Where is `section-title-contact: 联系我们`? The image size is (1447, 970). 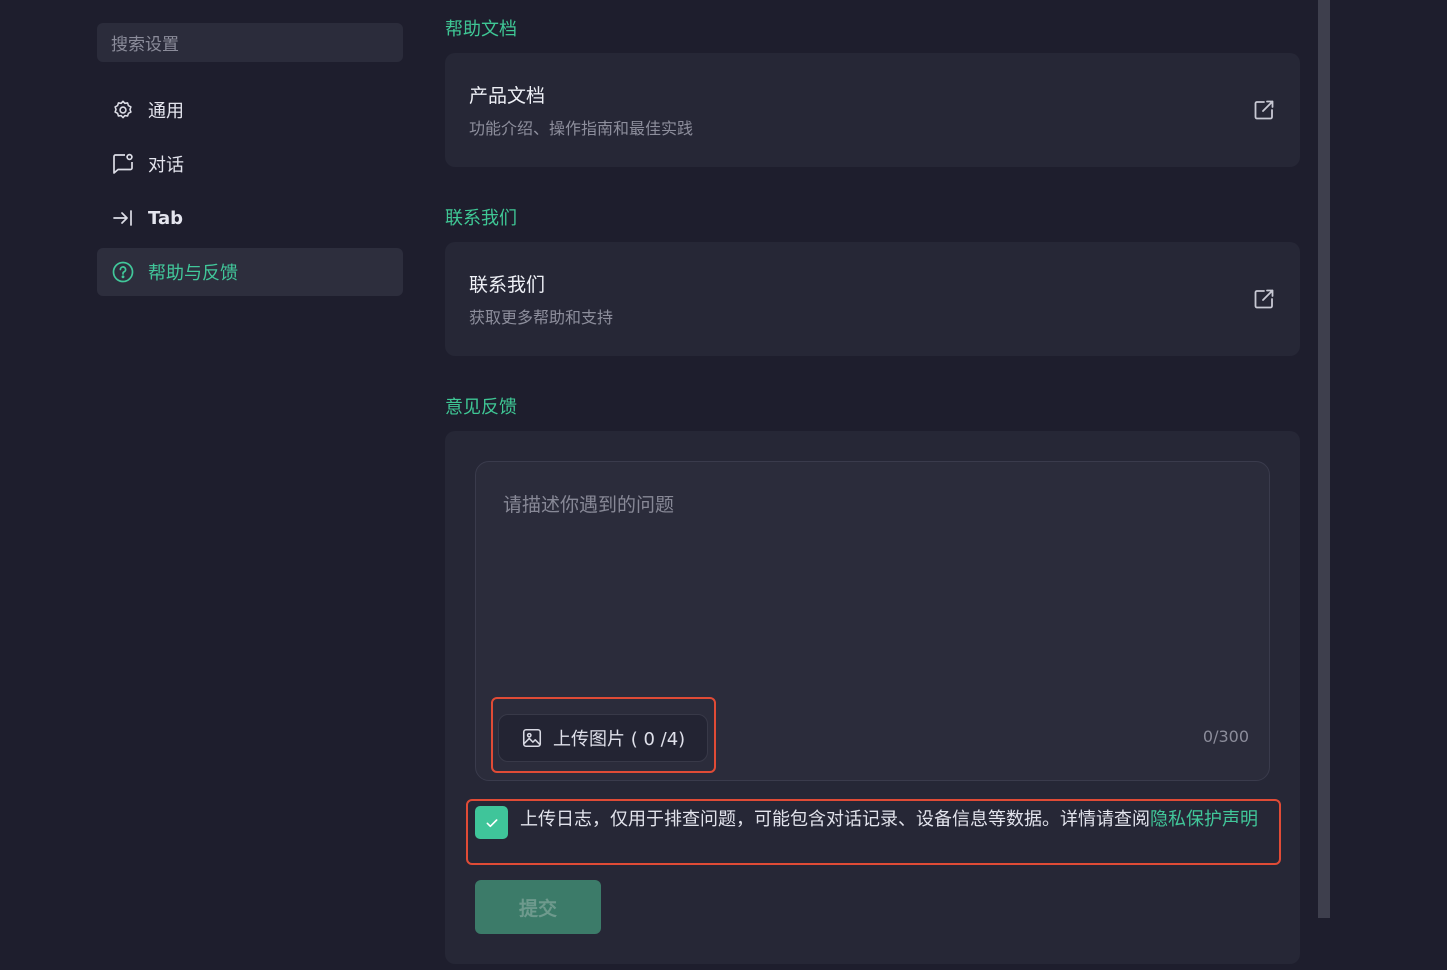 section-title-contact: 联系我们 is located at coordinates (481, 218).